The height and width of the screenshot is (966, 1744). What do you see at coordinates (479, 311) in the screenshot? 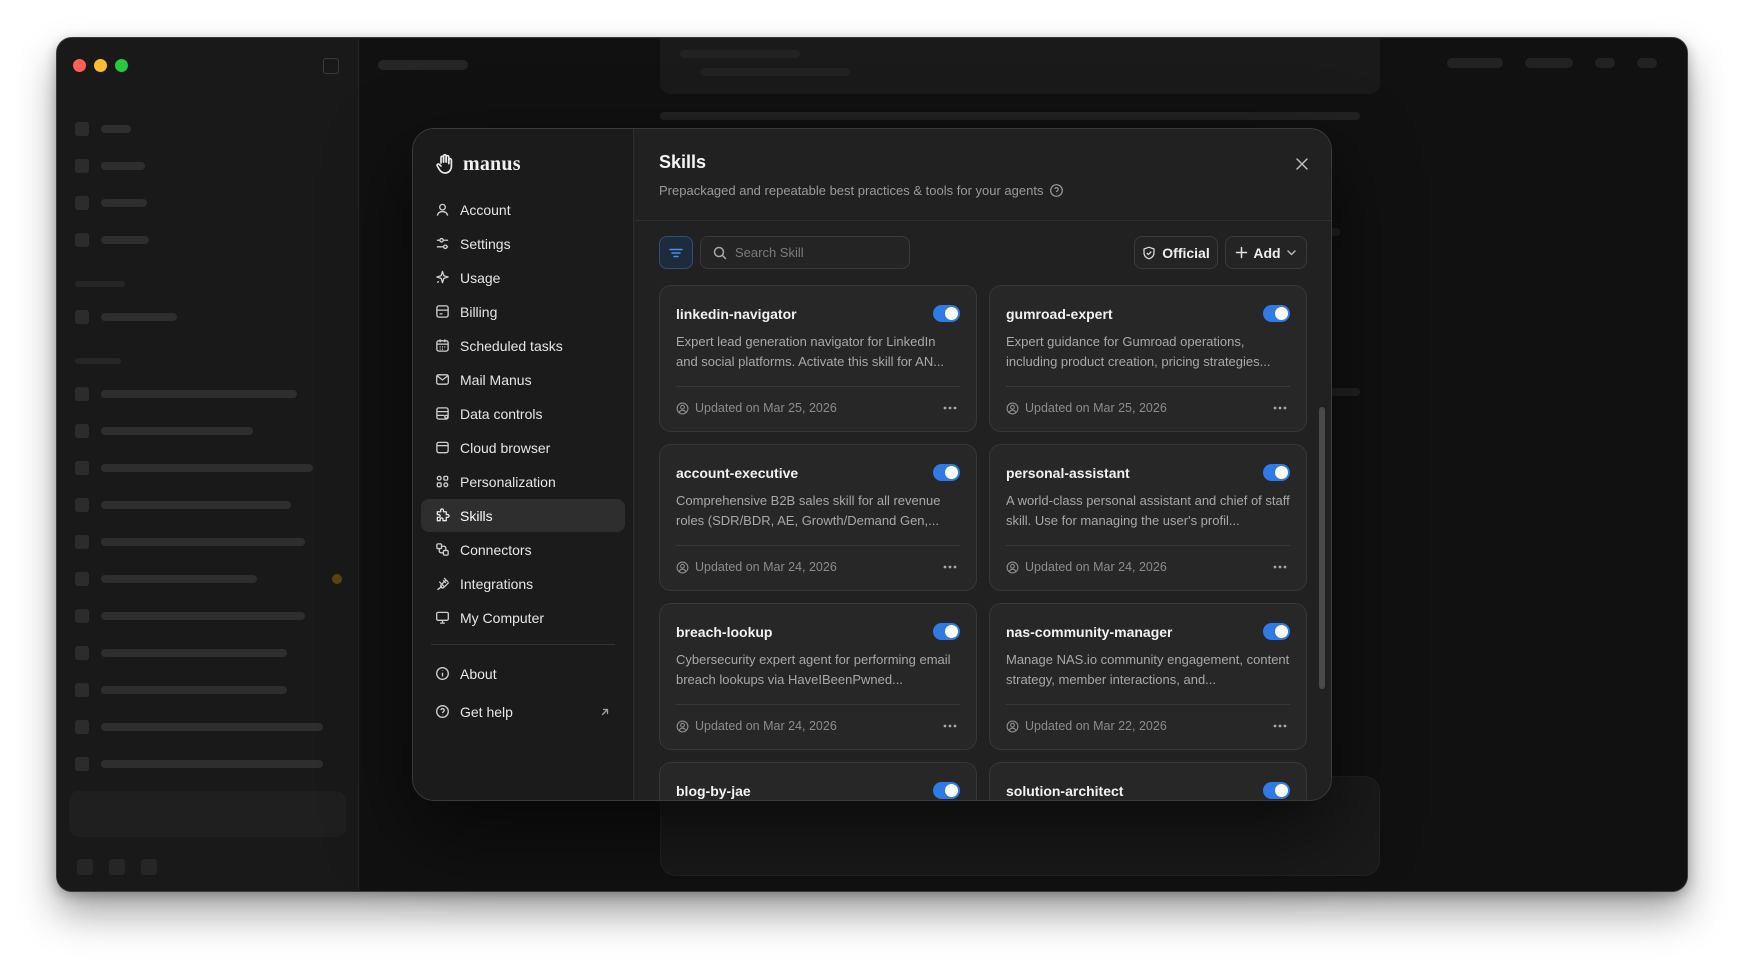
I see `nav-item-label: Billing` at bounding box center [479, 311].